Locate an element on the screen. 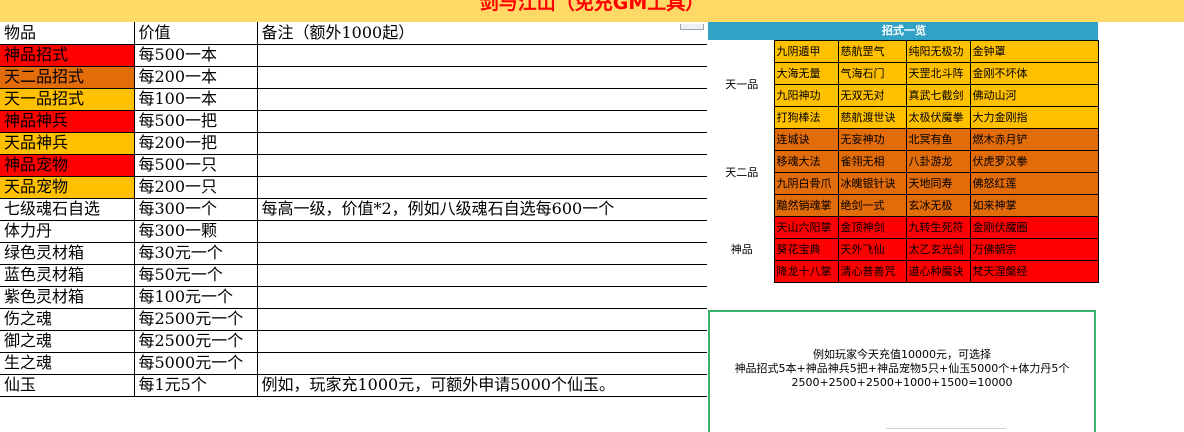 The width and height of the screenshot is (1184, 432). item-name-cell: 天二品招式 is located at coordinates (67, 77).